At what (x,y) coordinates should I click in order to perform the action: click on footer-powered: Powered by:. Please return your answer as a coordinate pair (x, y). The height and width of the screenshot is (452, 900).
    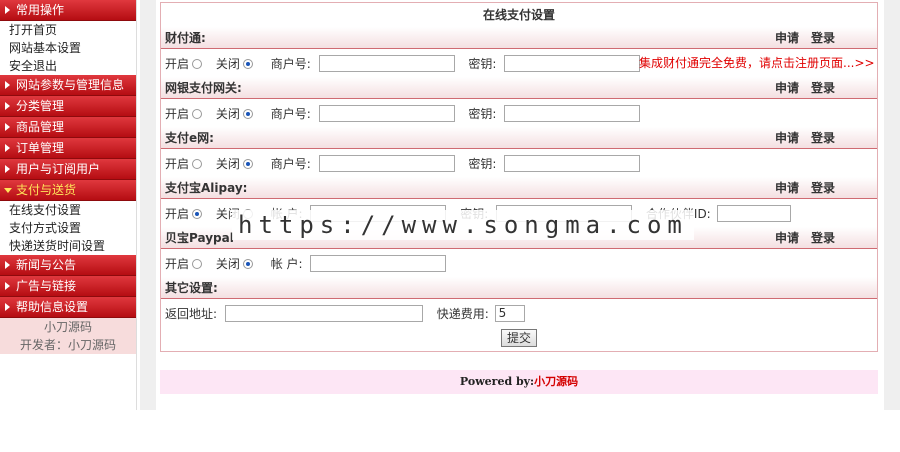
    Looking at the image, I should click on (497, 381).